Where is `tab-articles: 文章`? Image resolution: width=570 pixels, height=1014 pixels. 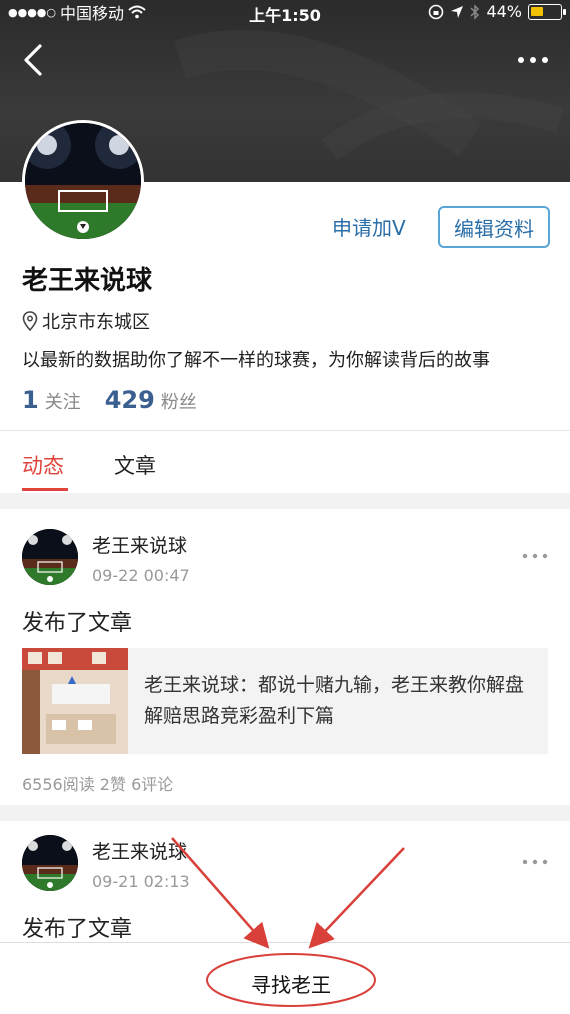
tab-articles: 文章 is located at coordinates (135, 465).